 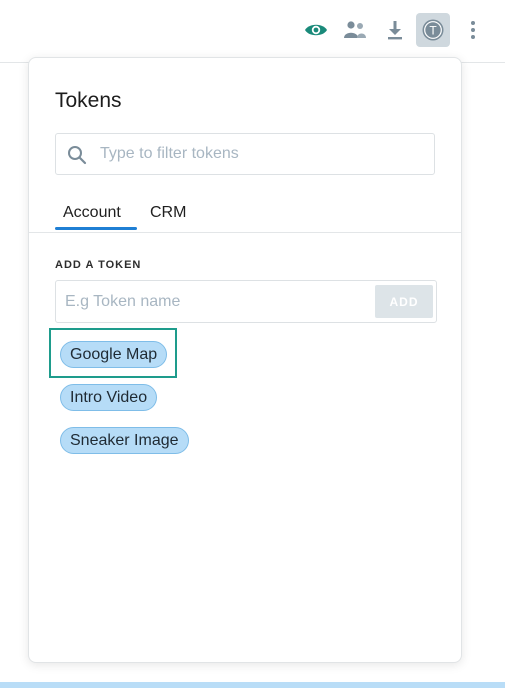 I want to click on search-field, so click(x=245, y=154).